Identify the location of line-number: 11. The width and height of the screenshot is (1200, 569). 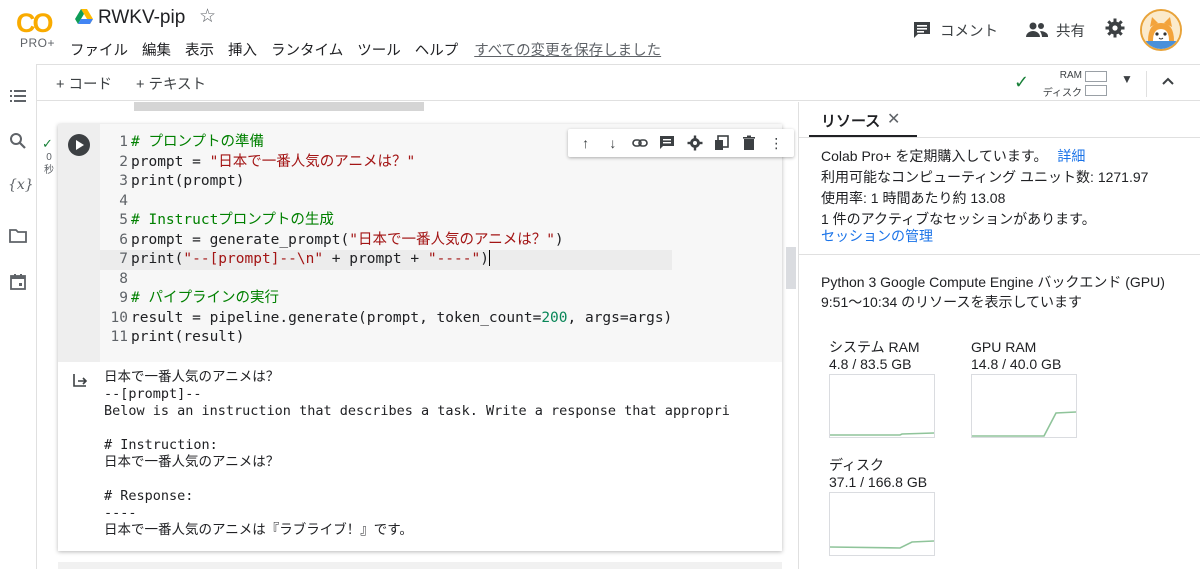
(119, 337).